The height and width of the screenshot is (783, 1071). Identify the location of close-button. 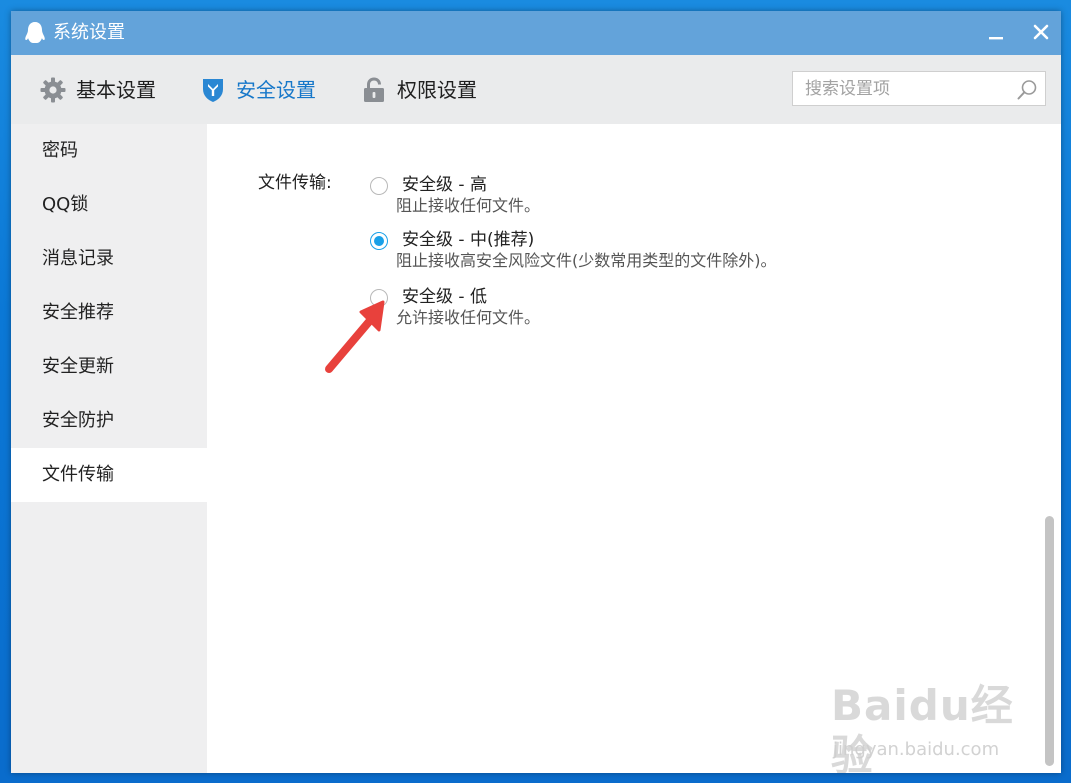
(1041, 33).